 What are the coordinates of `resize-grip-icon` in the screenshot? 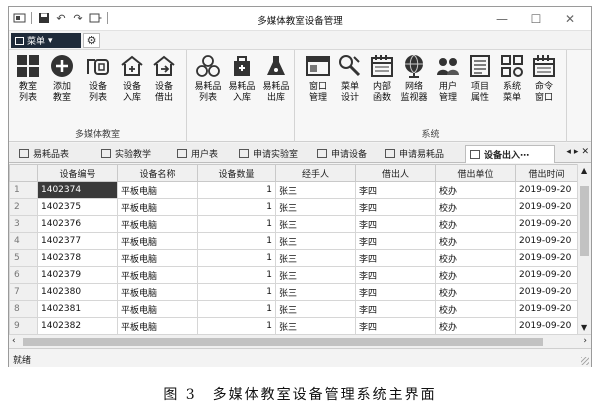 It's located at (585, 361).